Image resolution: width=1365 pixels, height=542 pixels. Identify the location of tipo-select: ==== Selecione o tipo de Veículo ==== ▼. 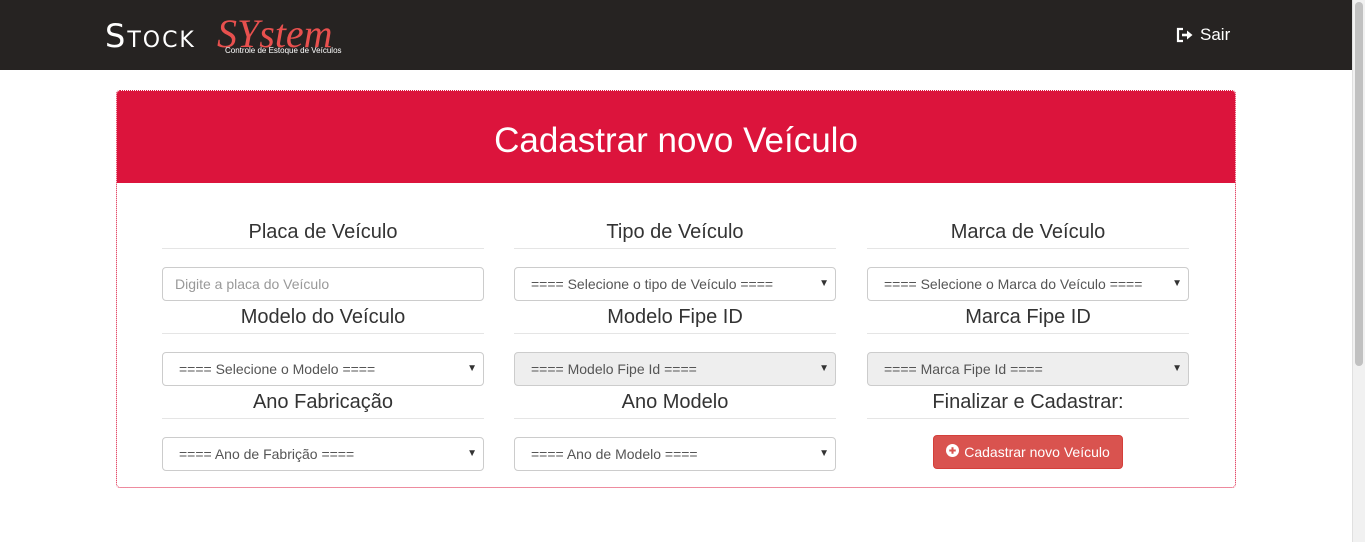
(675, 284).